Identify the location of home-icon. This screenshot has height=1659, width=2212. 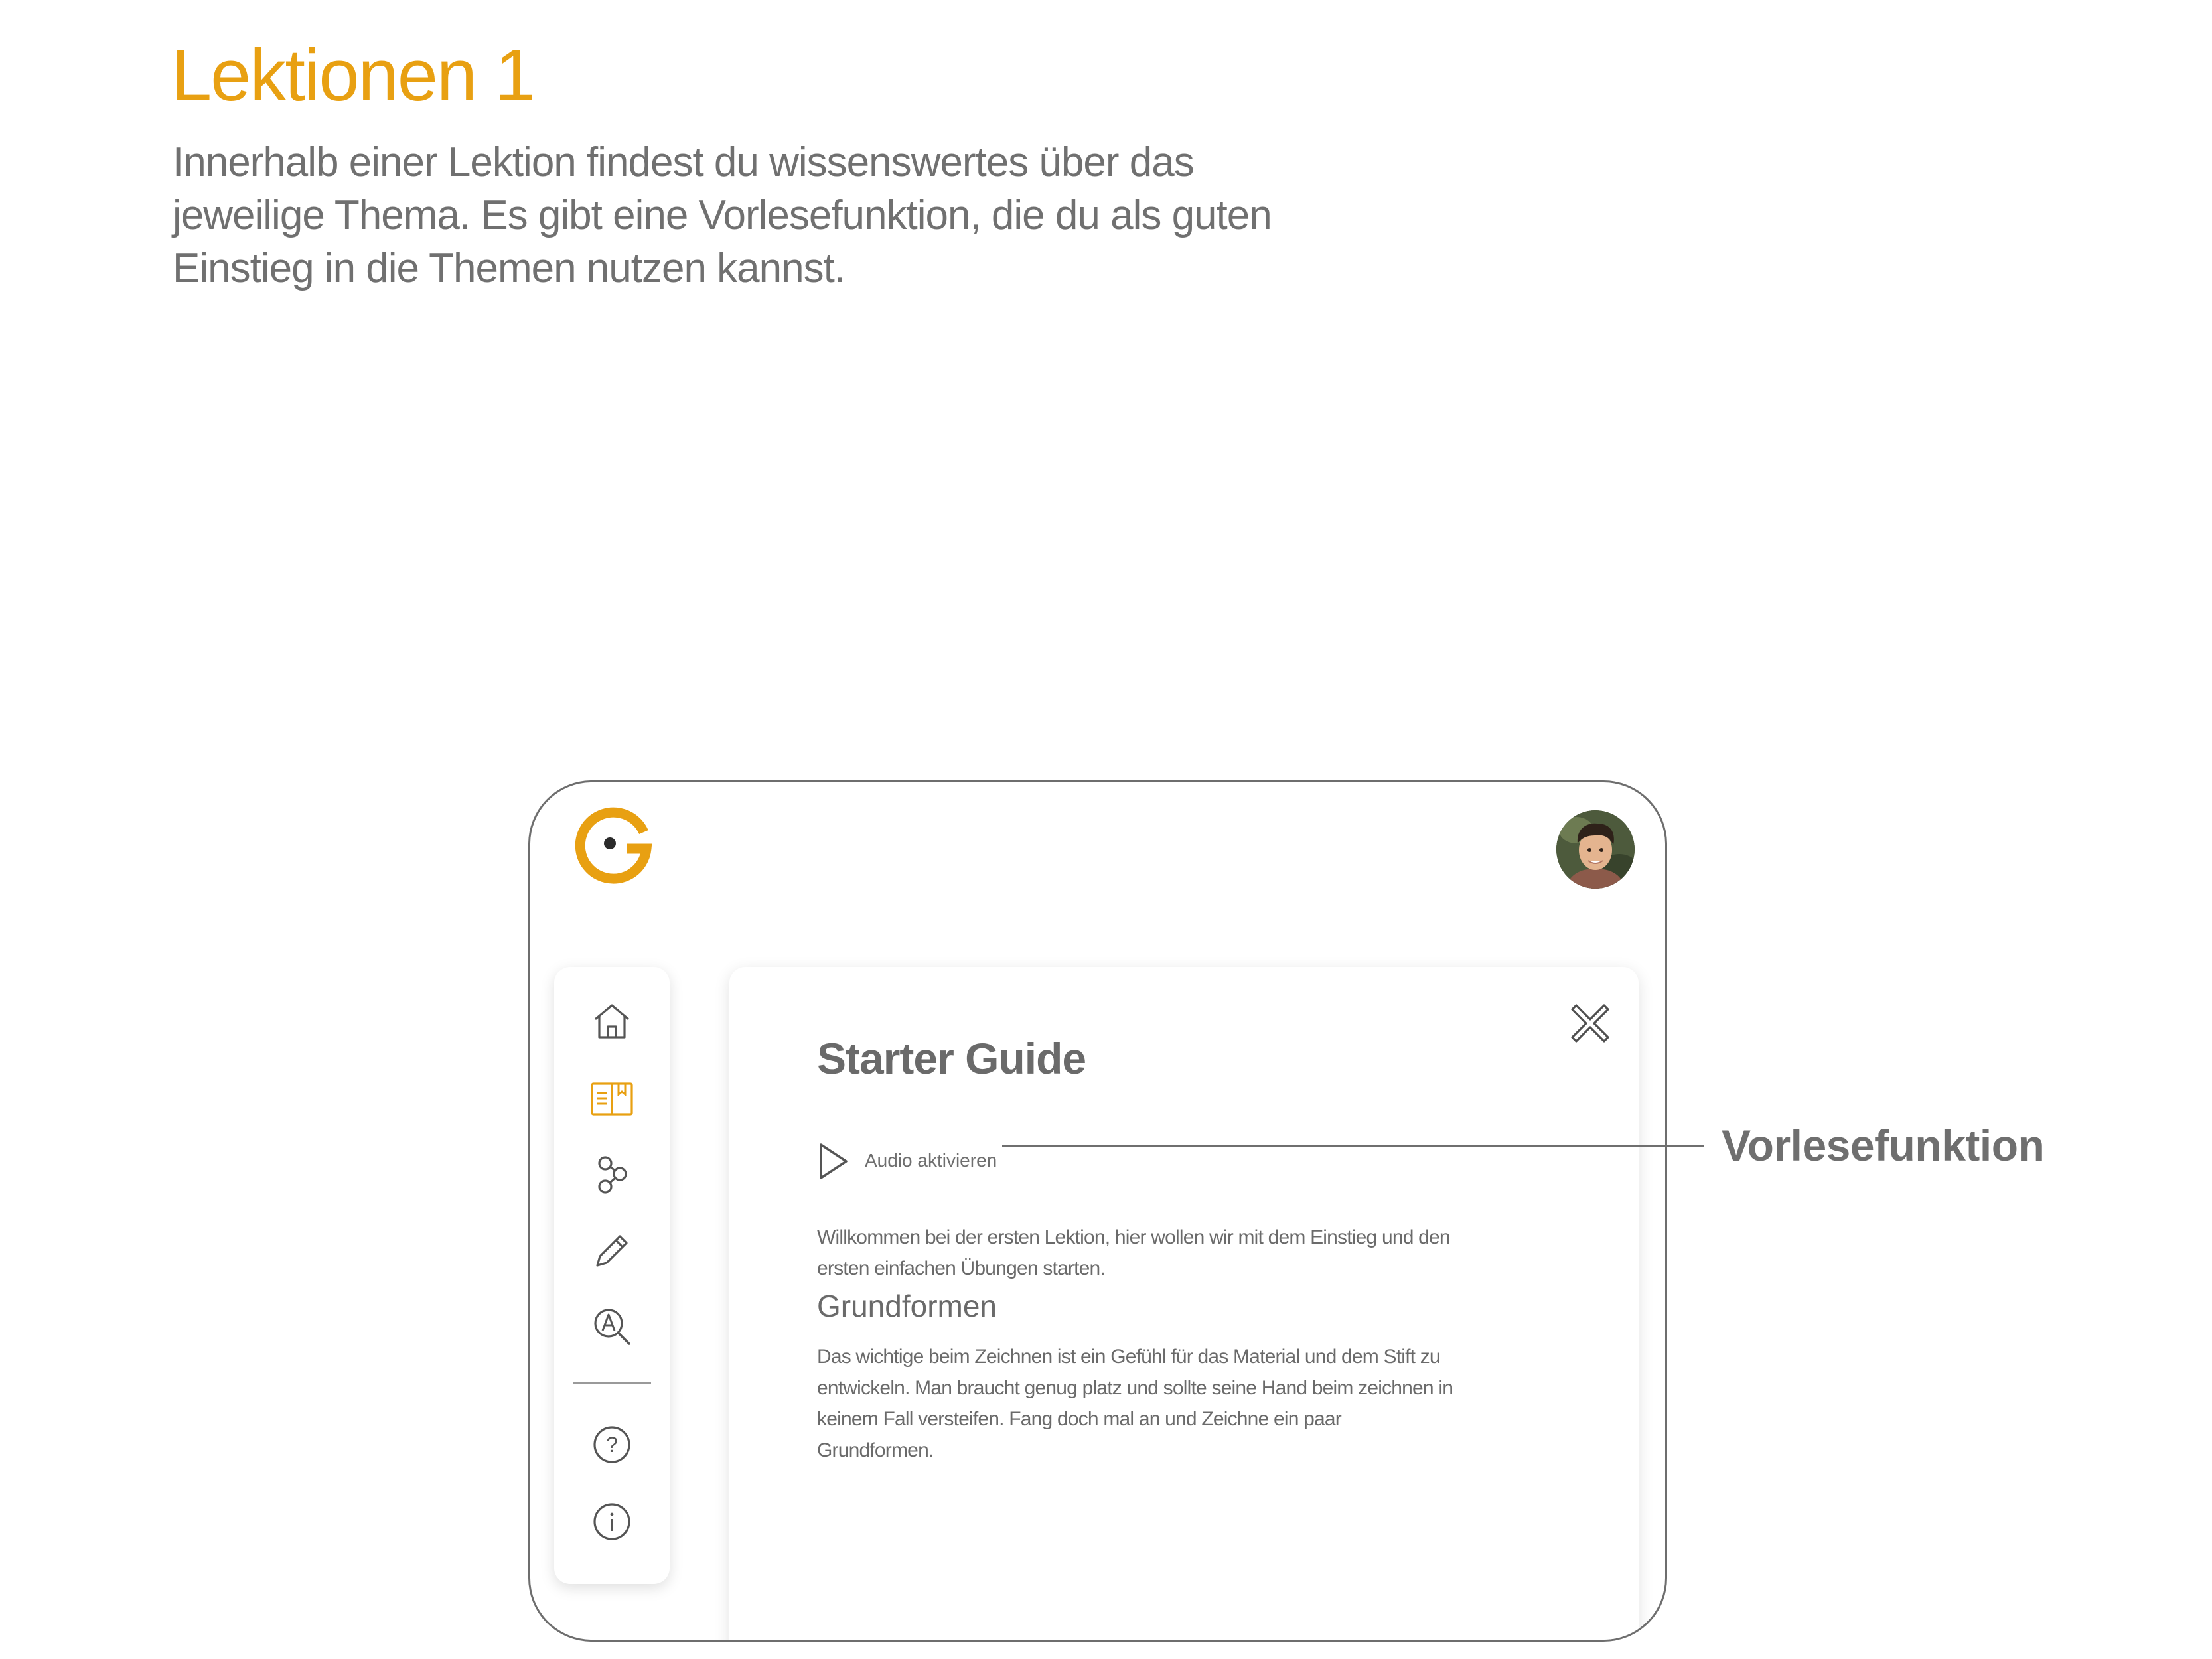
(612, 1021).